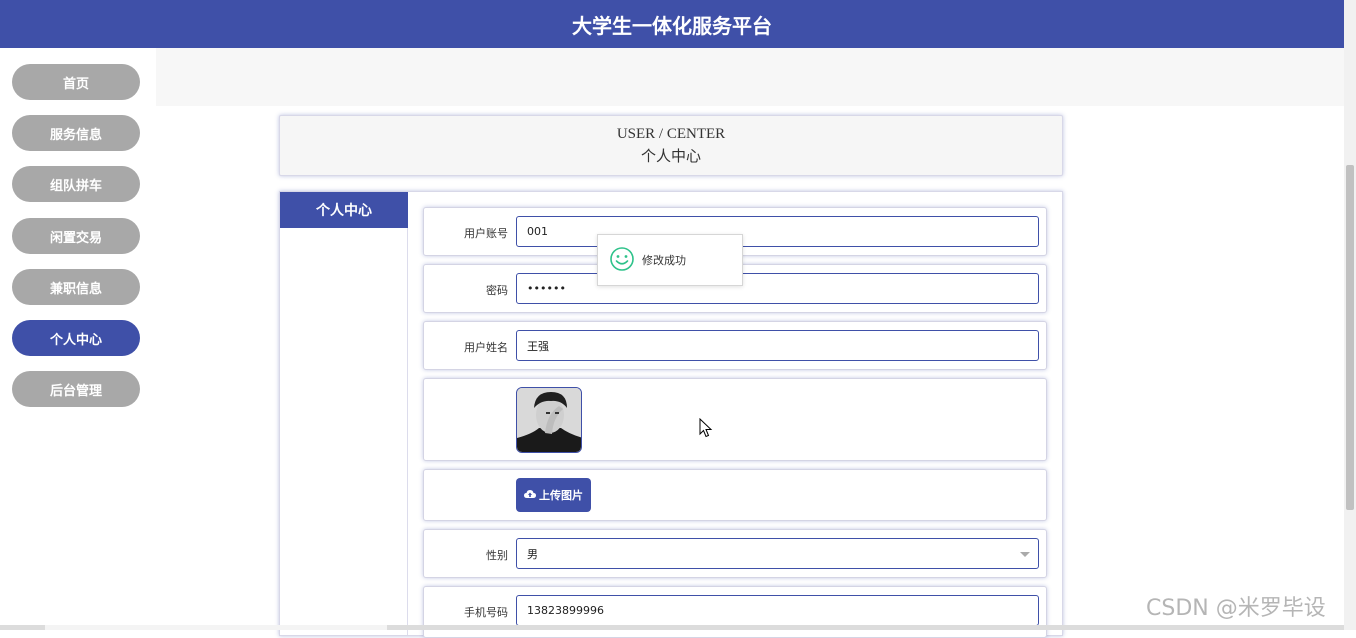 The width and height of the screenshot is (1356, 638). What do you see at coordinates (553, 495) in the screenshot?
I see `upload-image-button: 上传图片` at bounding box center [553, 495].